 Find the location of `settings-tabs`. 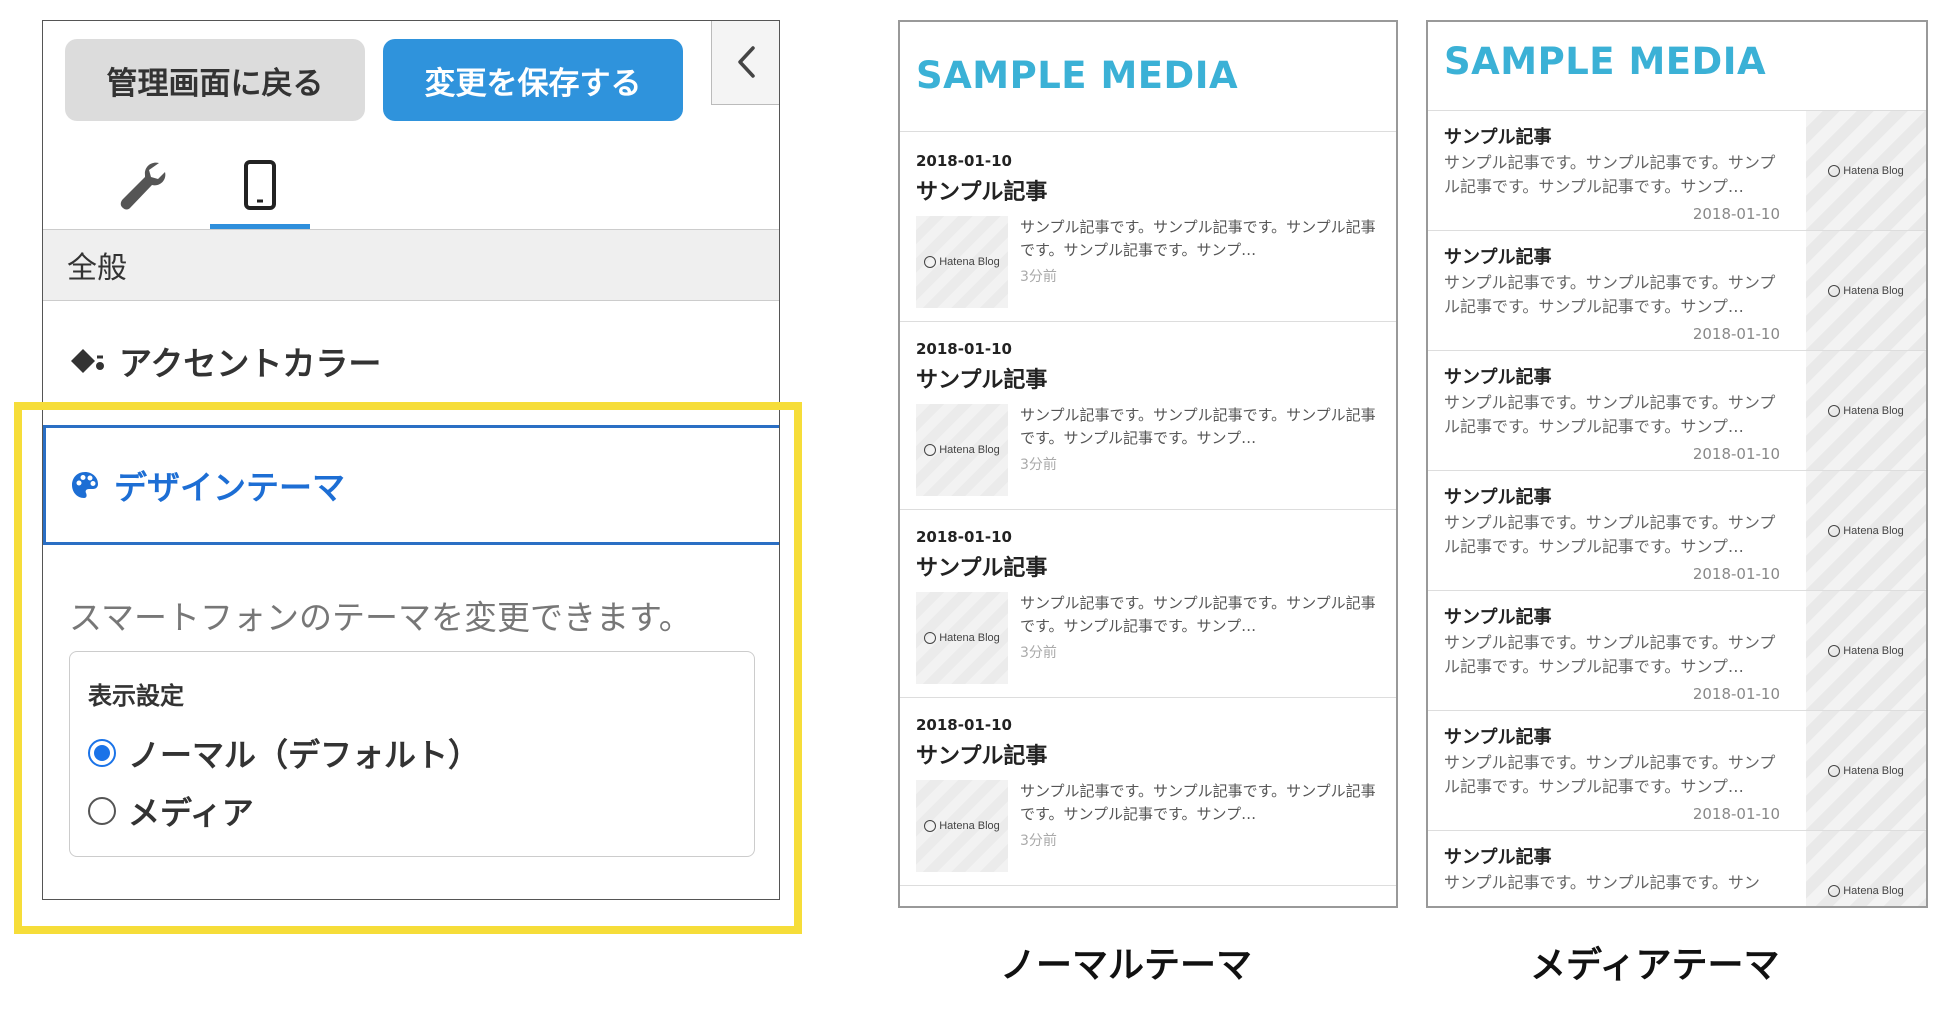

settings-tabs is located at coordinates (411, 185).